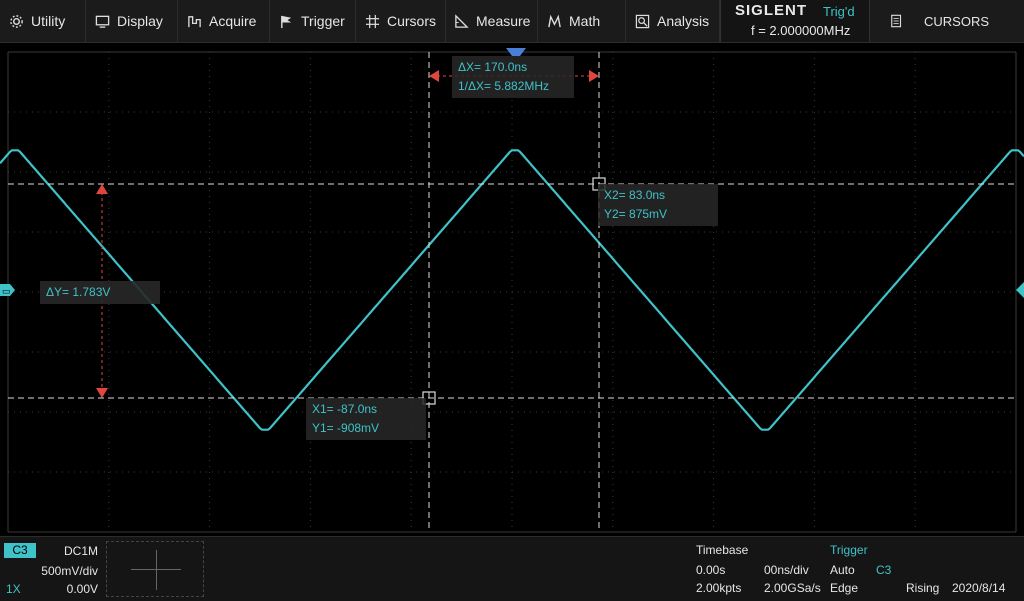 The image size is (1024, 601). I want to click on cursors-panel-label: CURSORS, so click(957, 21).